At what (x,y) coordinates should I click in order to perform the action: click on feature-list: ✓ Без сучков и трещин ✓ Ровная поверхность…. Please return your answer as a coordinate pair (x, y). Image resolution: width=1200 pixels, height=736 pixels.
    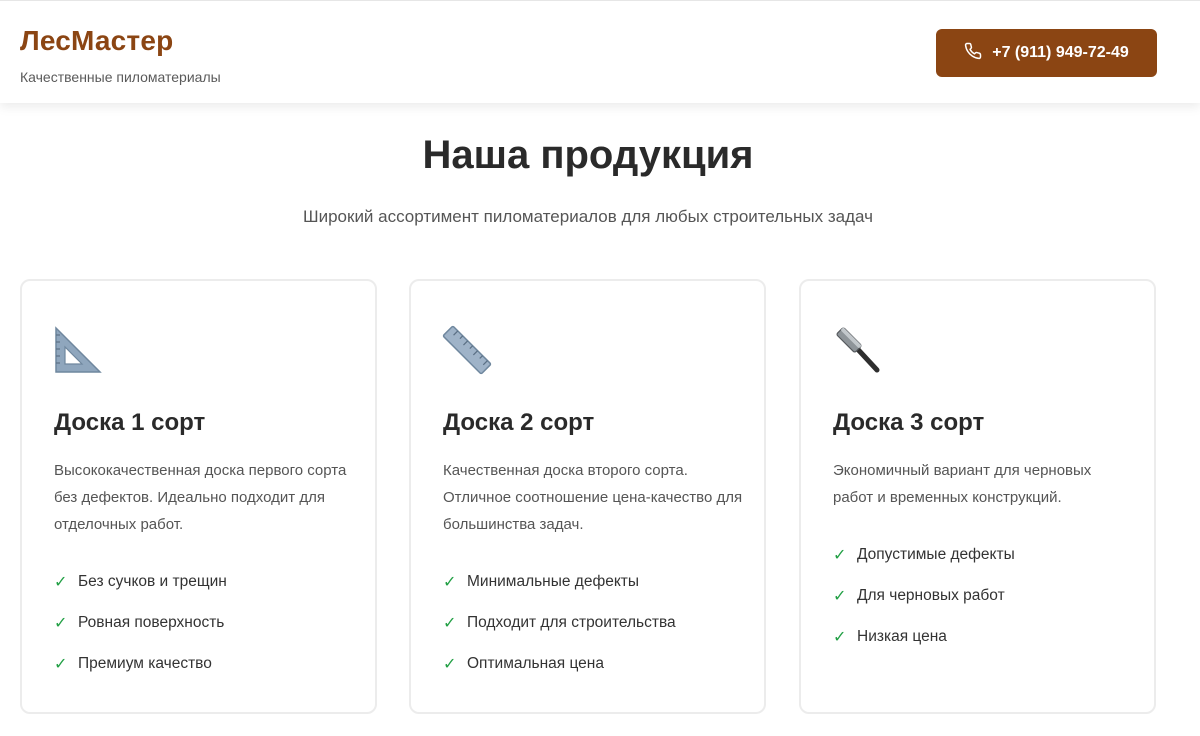
    Looking at the image, I should click on (140, 622).